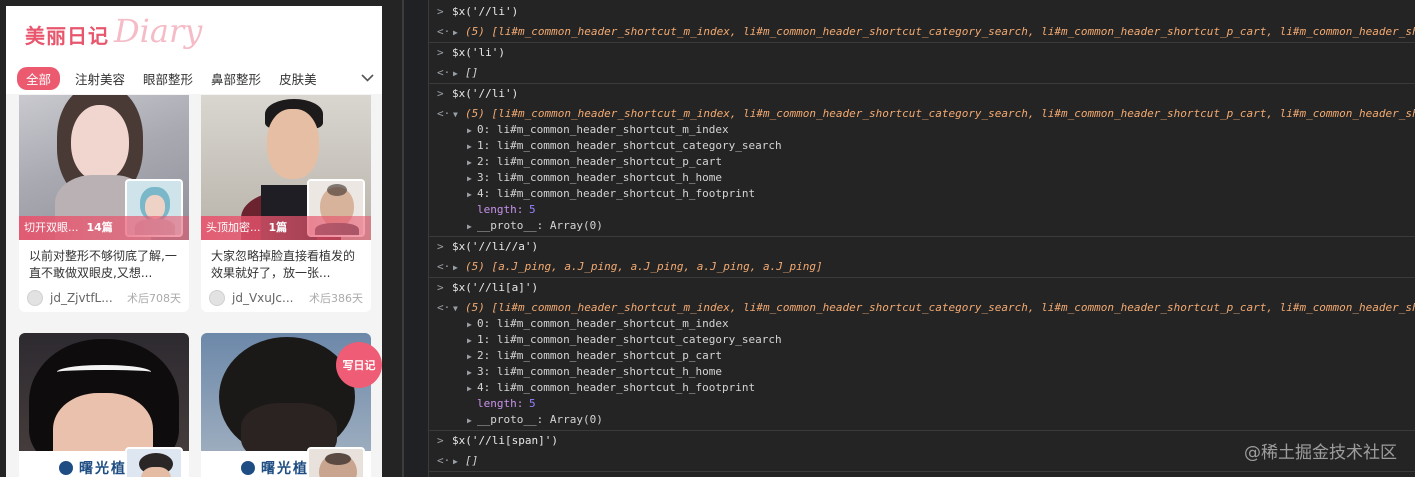 The height and width of the screenshot is (477, 1415). What do you see at coordinates (359, 365) in the screenshot?
I see `write-diary-button: 写日记` at bounding box center [359, 365].